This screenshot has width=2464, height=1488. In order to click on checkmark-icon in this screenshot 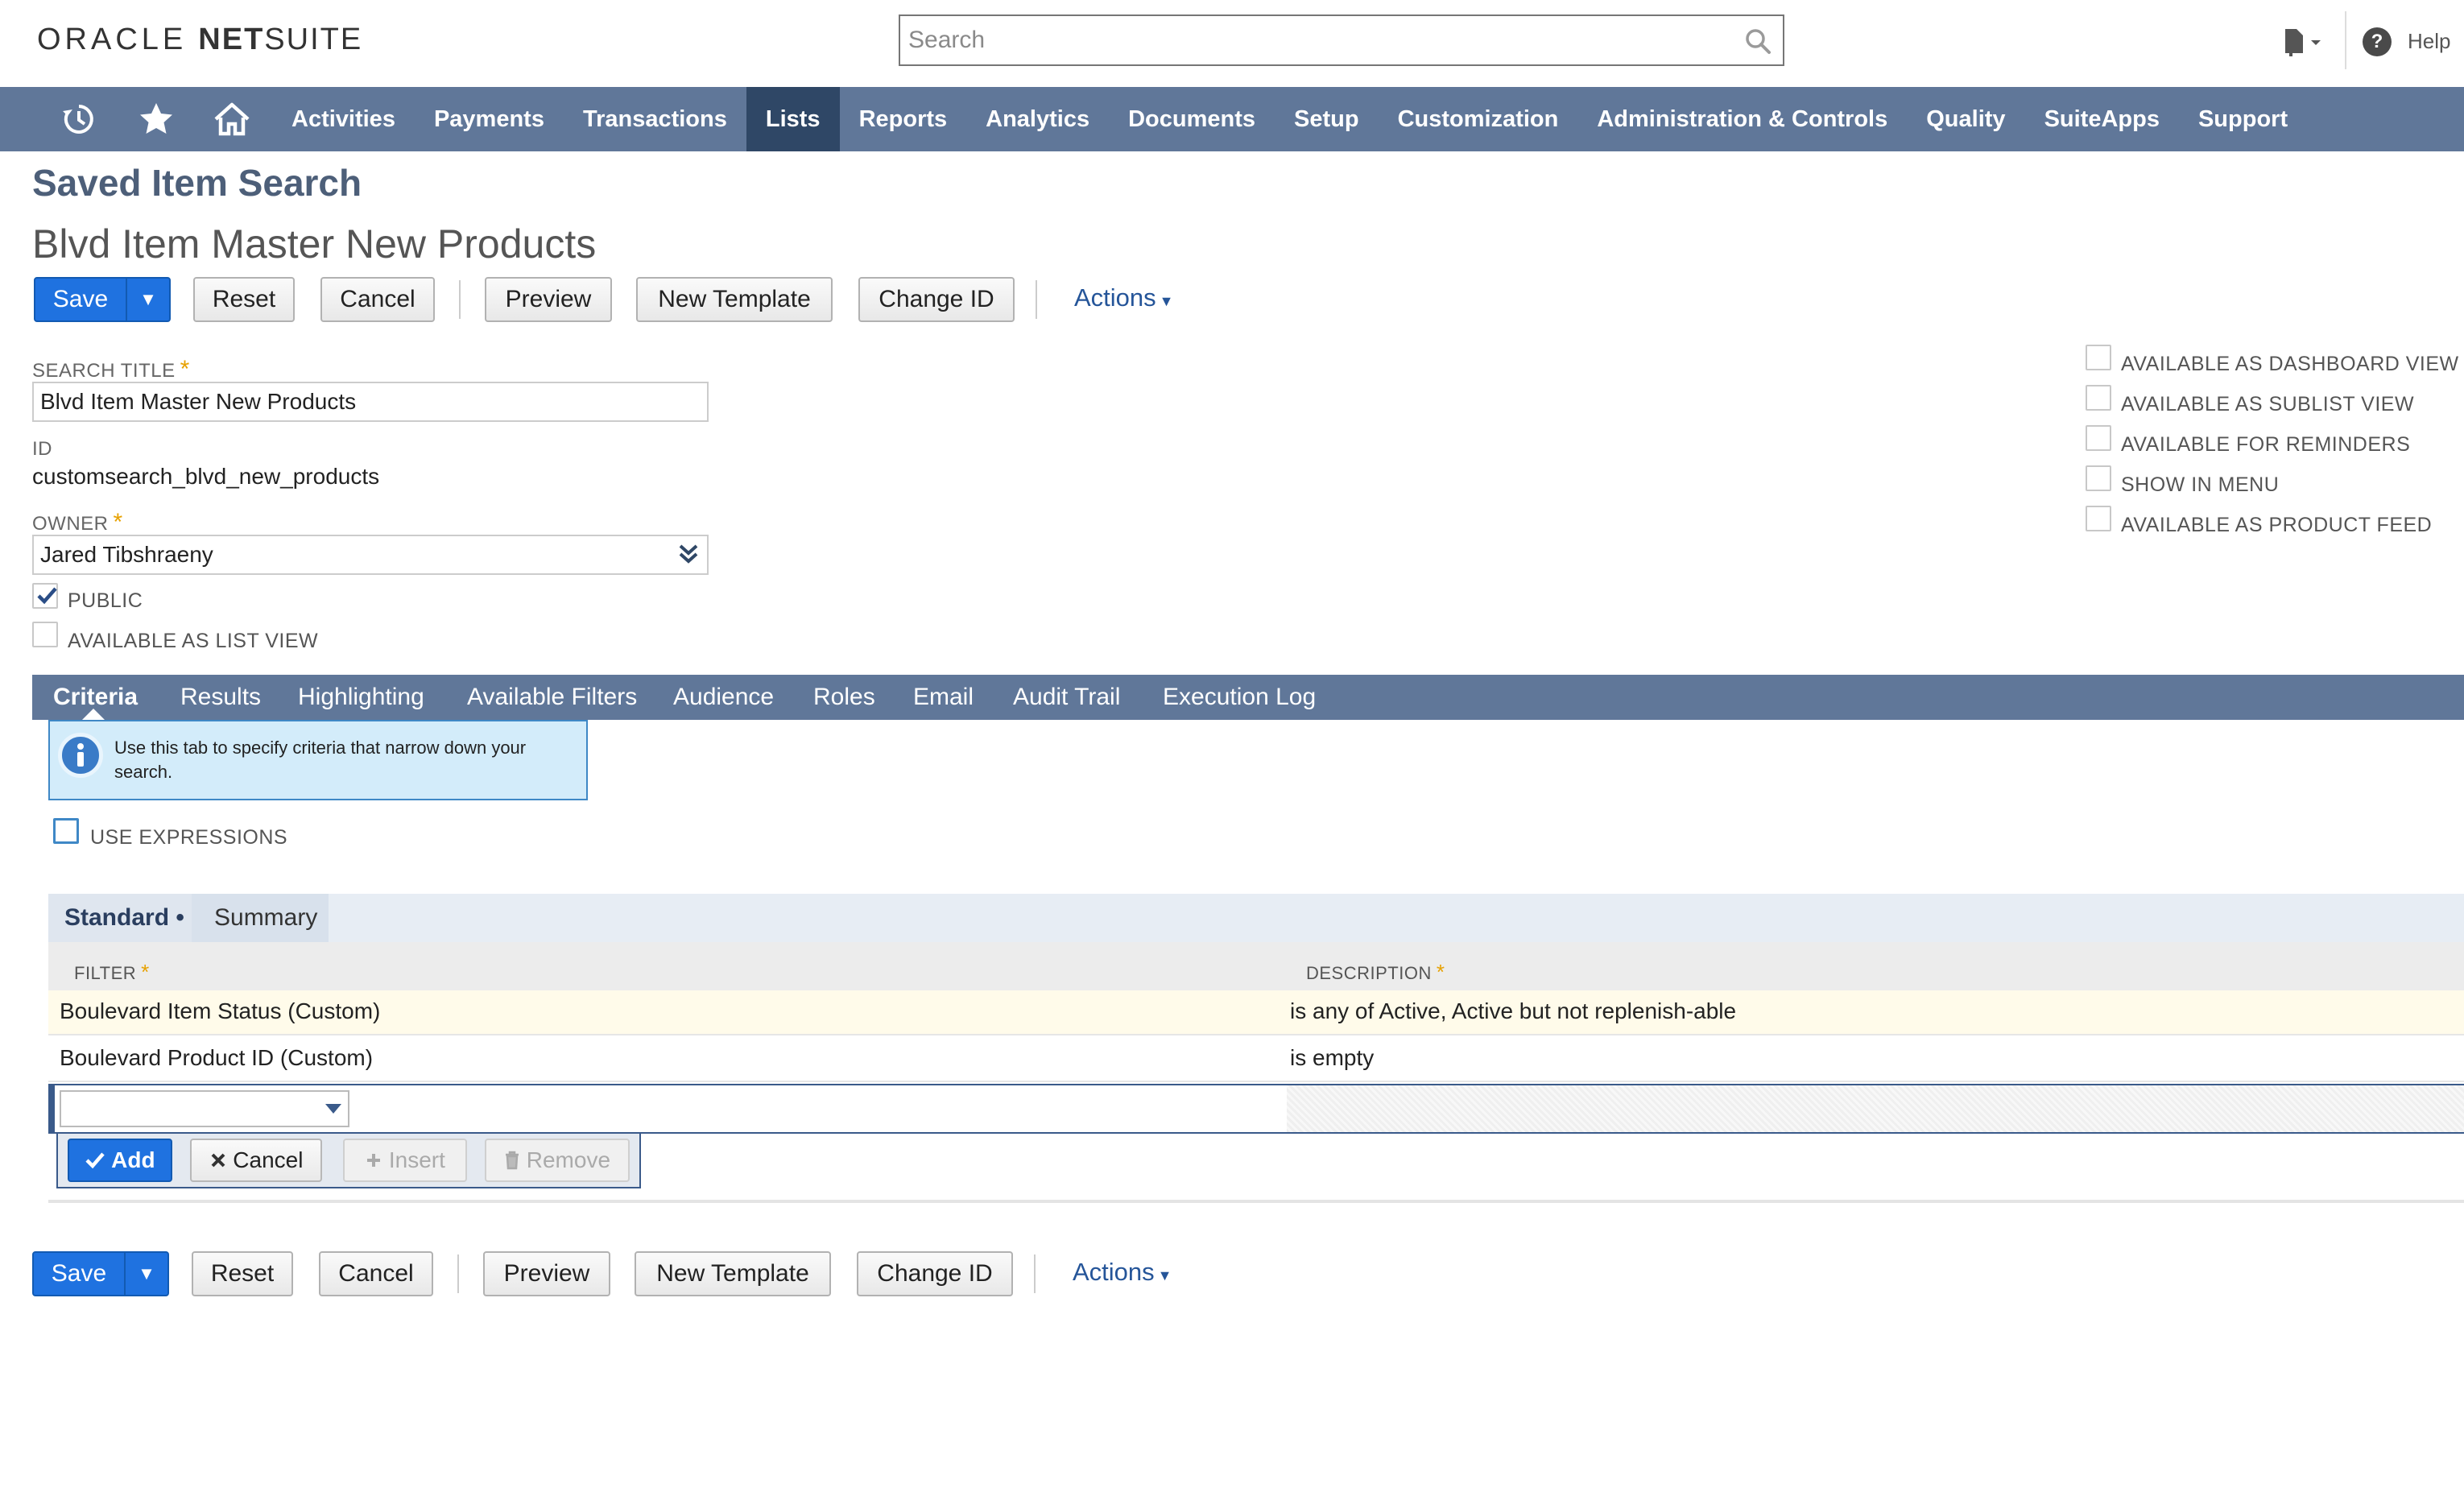, I will do `click(47, 596)`.